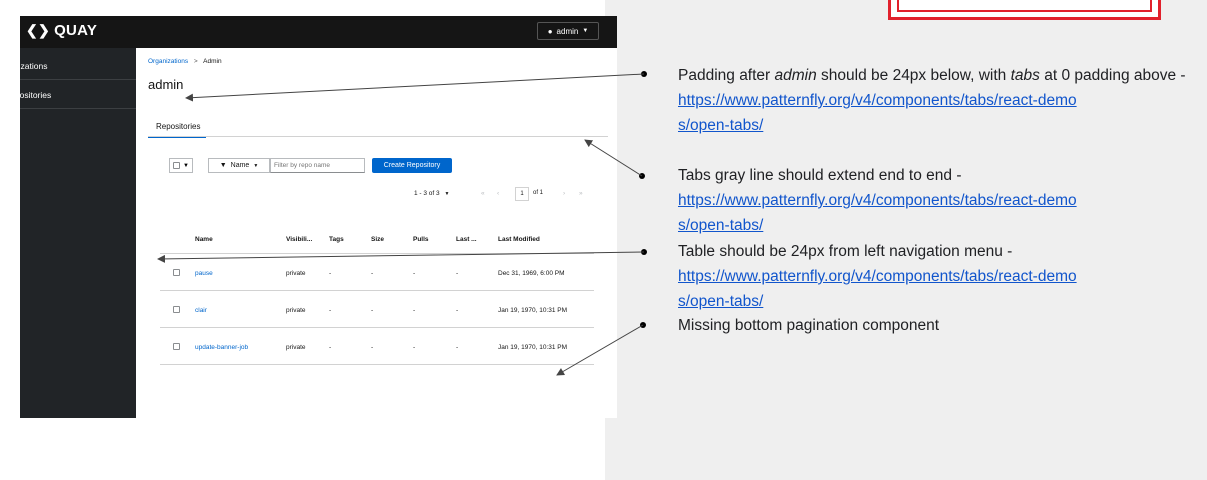 This screenshot has height=480, width=1207. Describe the element at coordinates (415, 87) in the screenshot. I see `arrow-padding` at that location.